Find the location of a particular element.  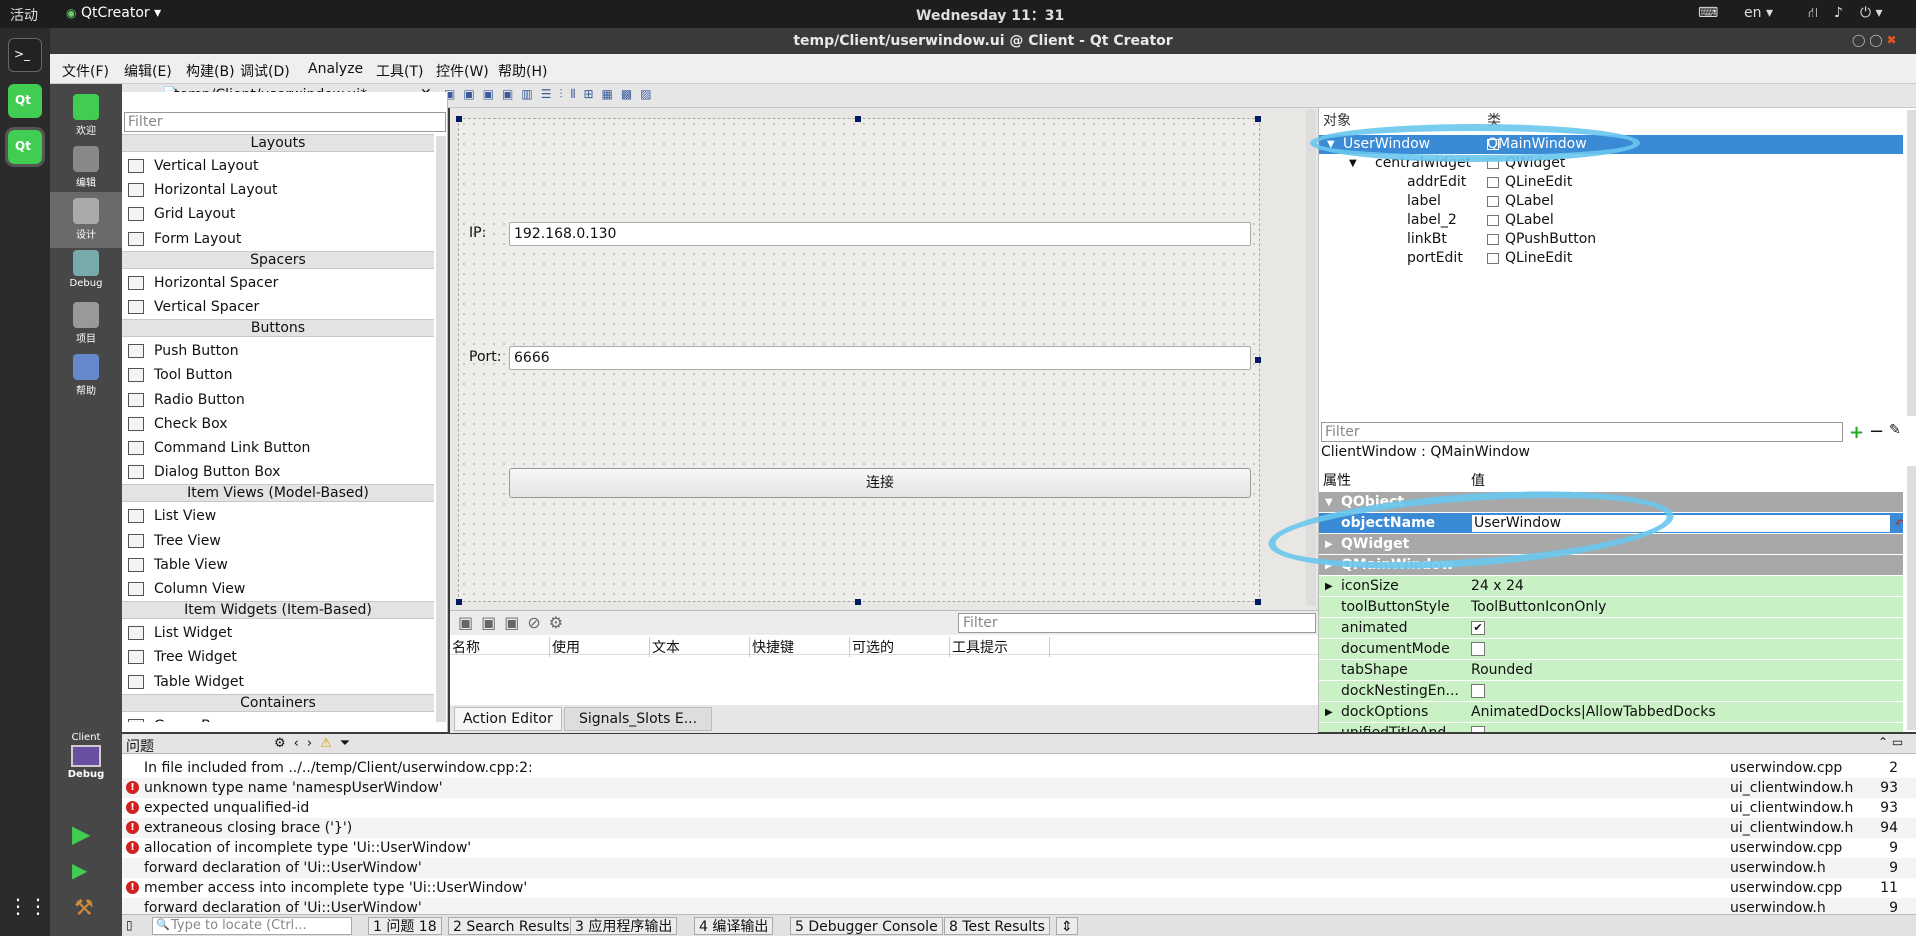

checkbox: ✔ is located at coordinates (1478, 628).